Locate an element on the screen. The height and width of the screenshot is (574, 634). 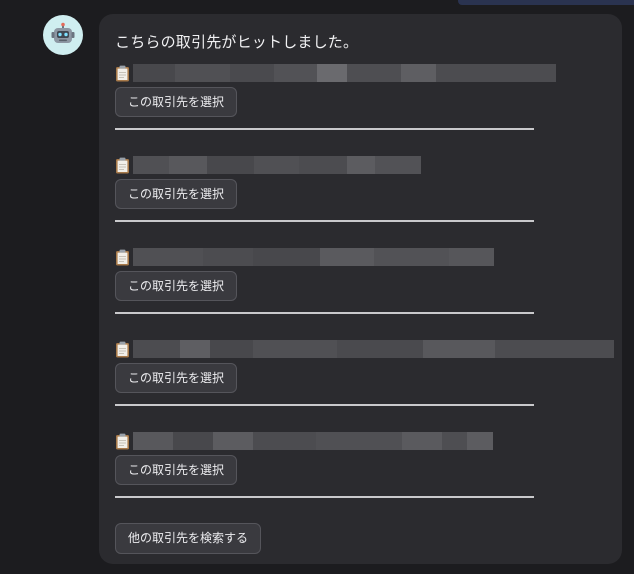
search-other-accounts-button: 他の取引先を検索する is located at coordinates (188, 538).